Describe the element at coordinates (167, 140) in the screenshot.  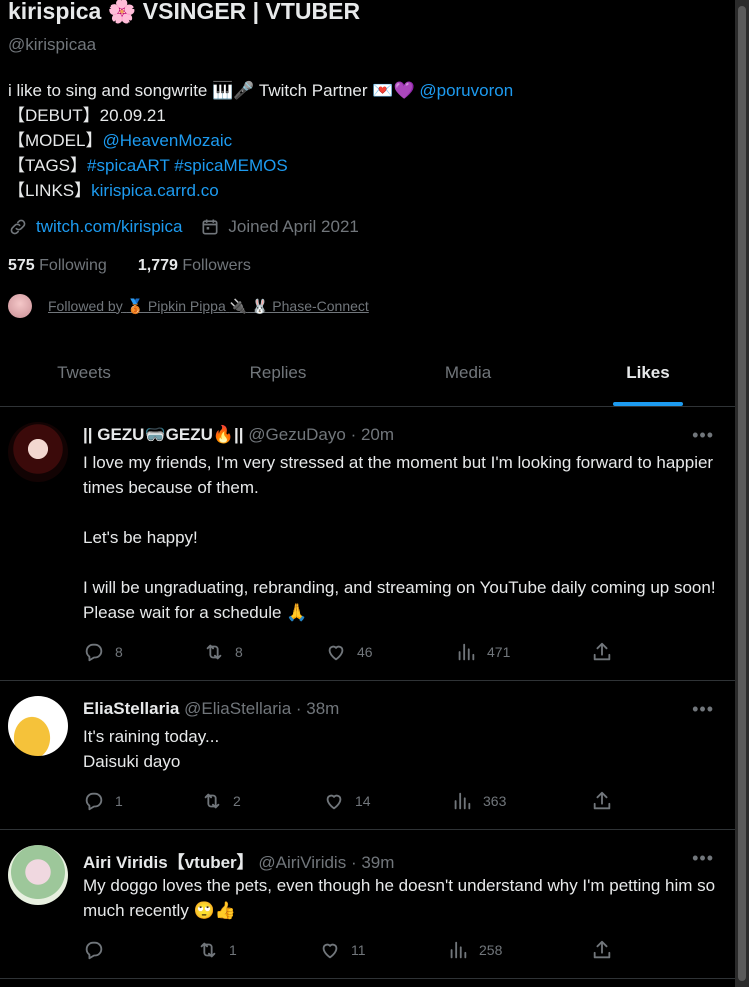
I see `model-link: @HeavenMozaic` at that location.